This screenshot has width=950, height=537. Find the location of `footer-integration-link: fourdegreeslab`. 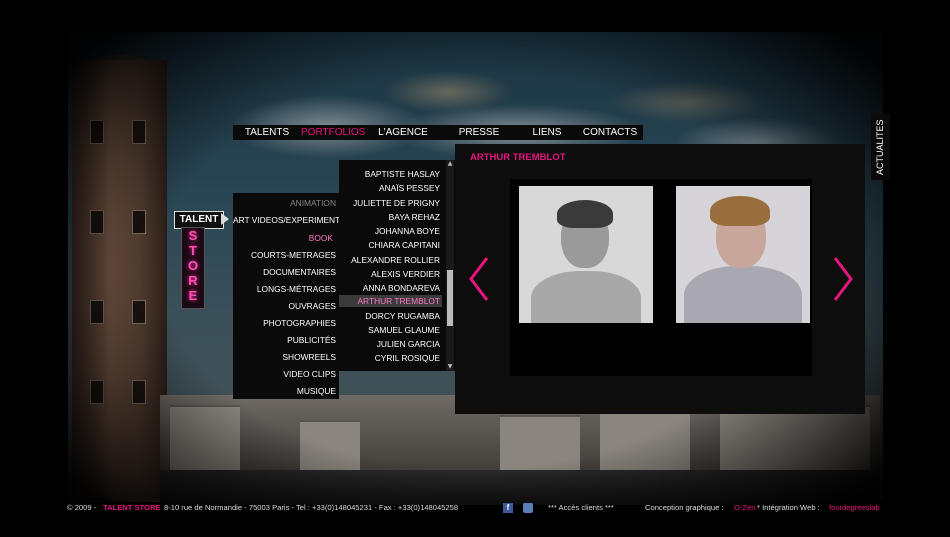

footer-integration-link: fourdegreeslab is located at coordinates (854, 507).